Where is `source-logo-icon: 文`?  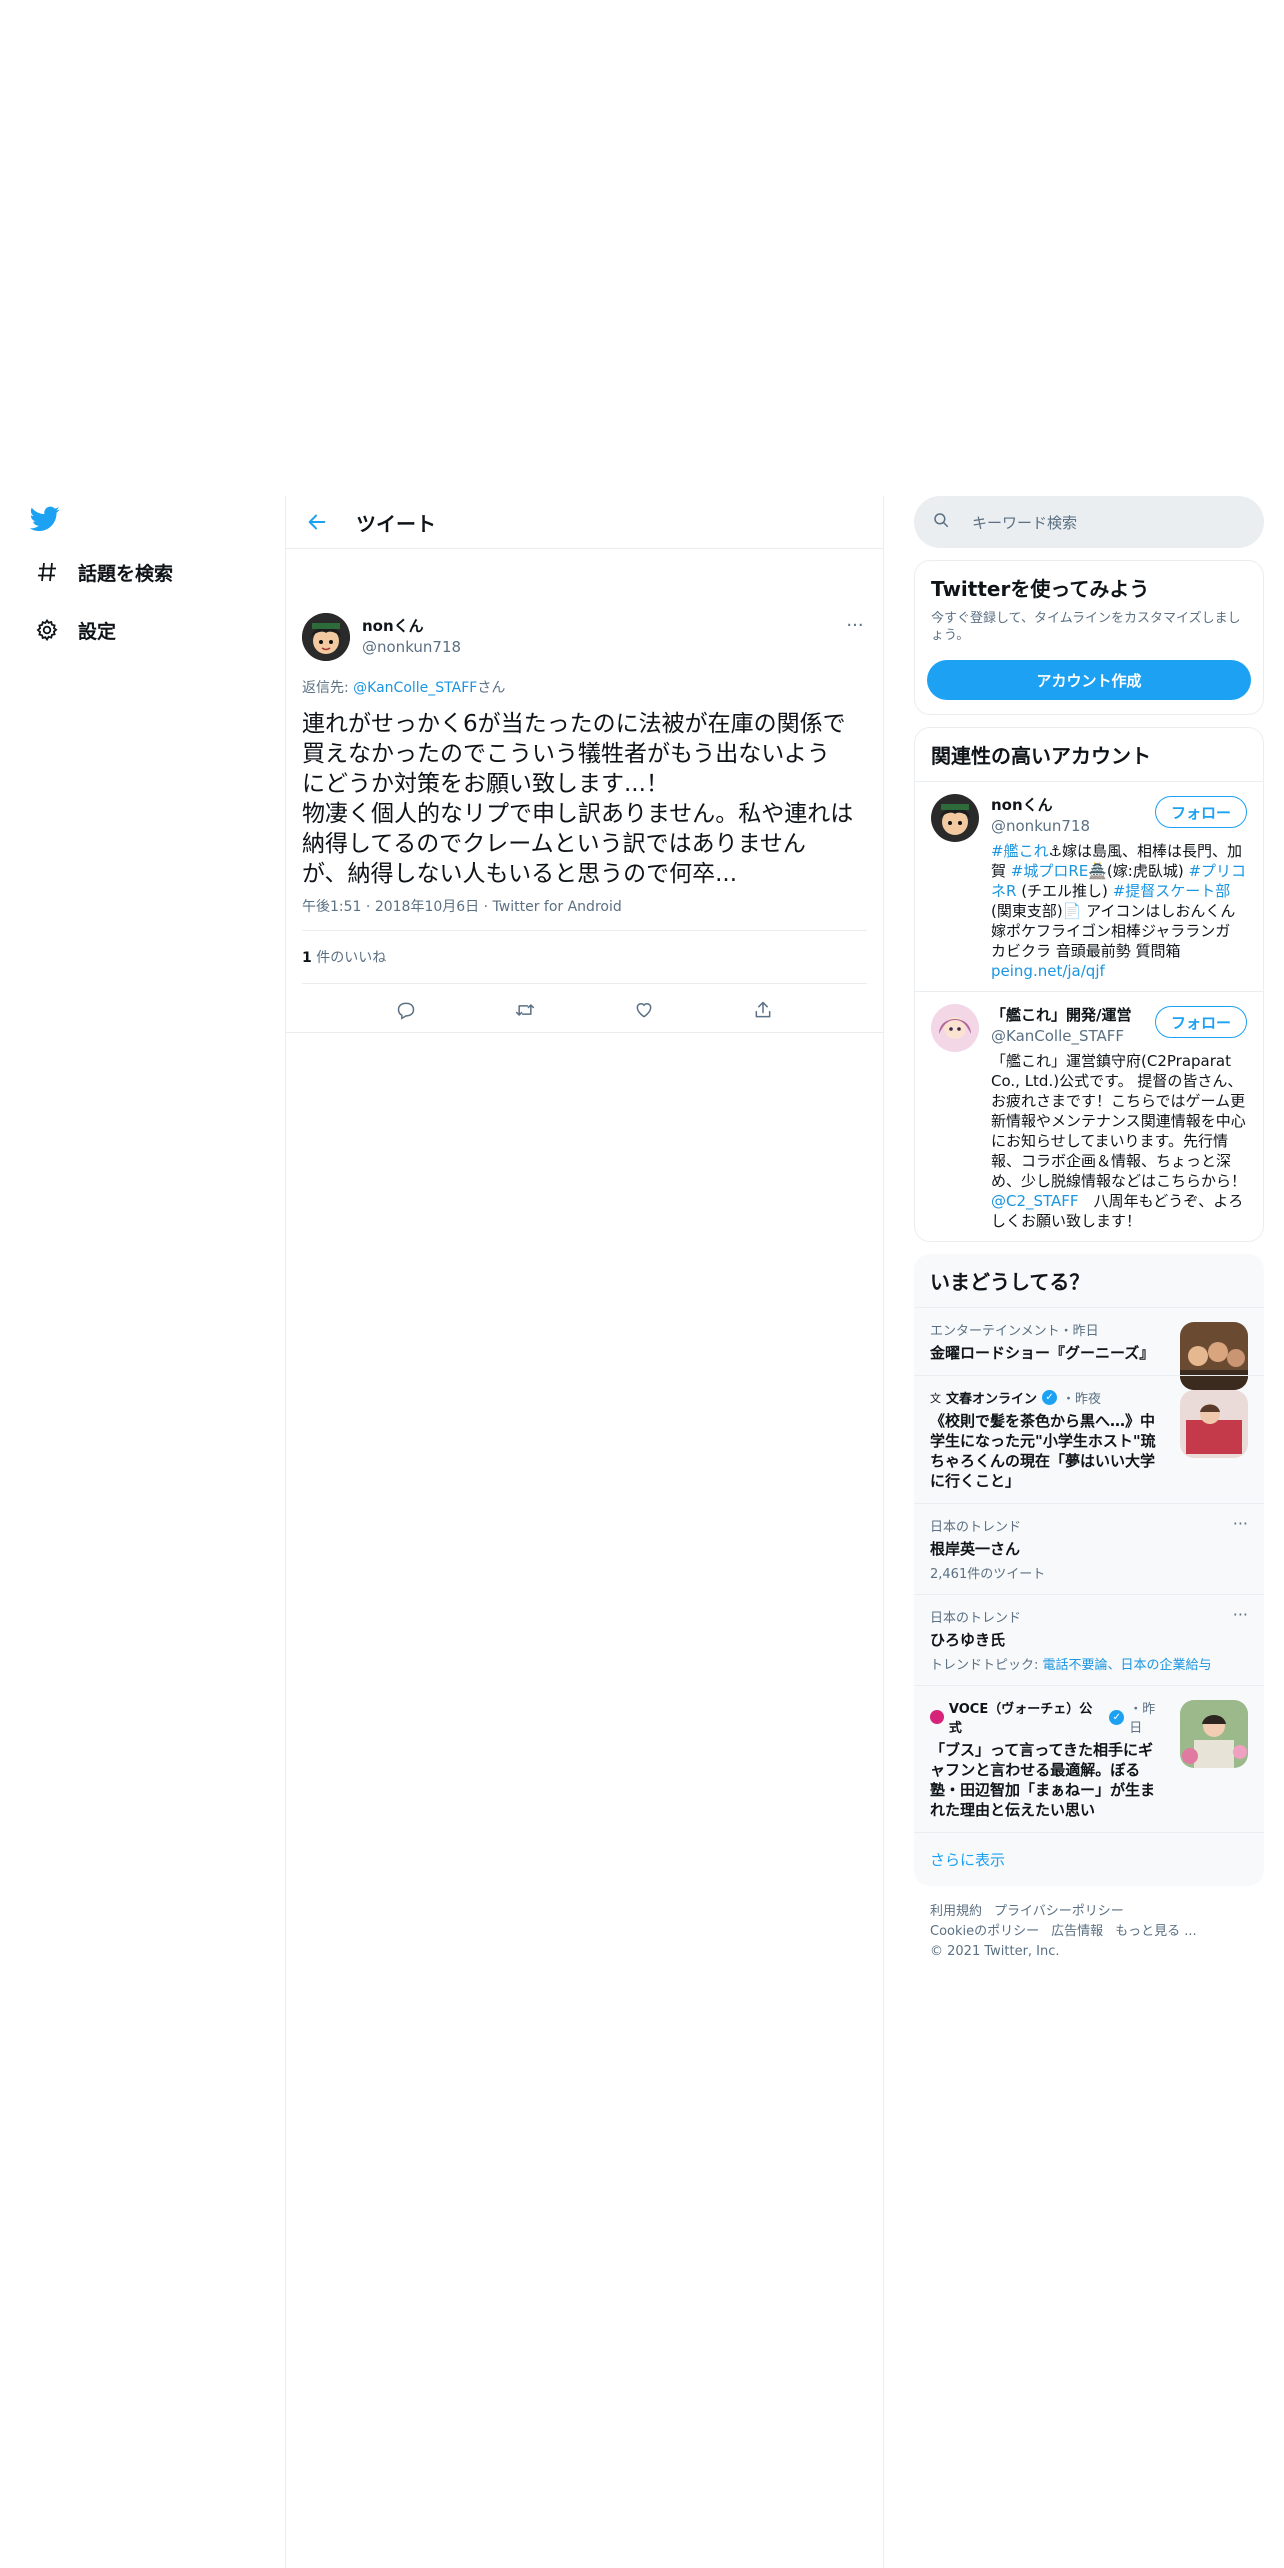 source-logo-icon: 文 is located at coordinates (935, 1398).